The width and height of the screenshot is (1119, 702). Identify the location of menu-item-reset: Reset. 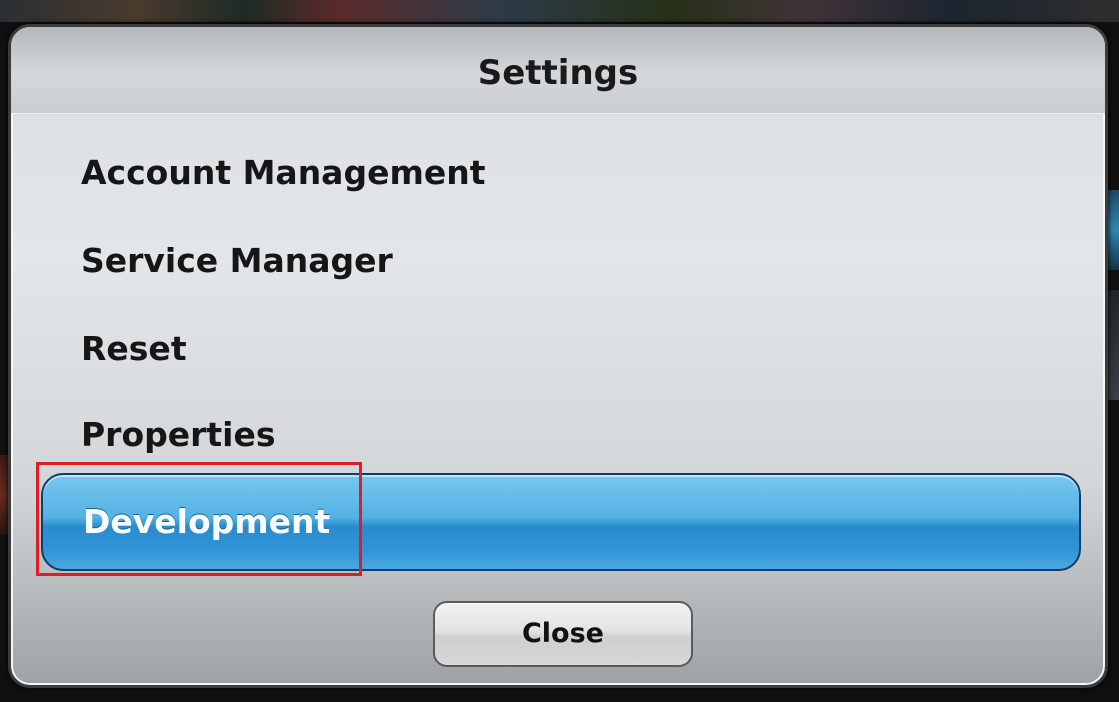
(134, 349).